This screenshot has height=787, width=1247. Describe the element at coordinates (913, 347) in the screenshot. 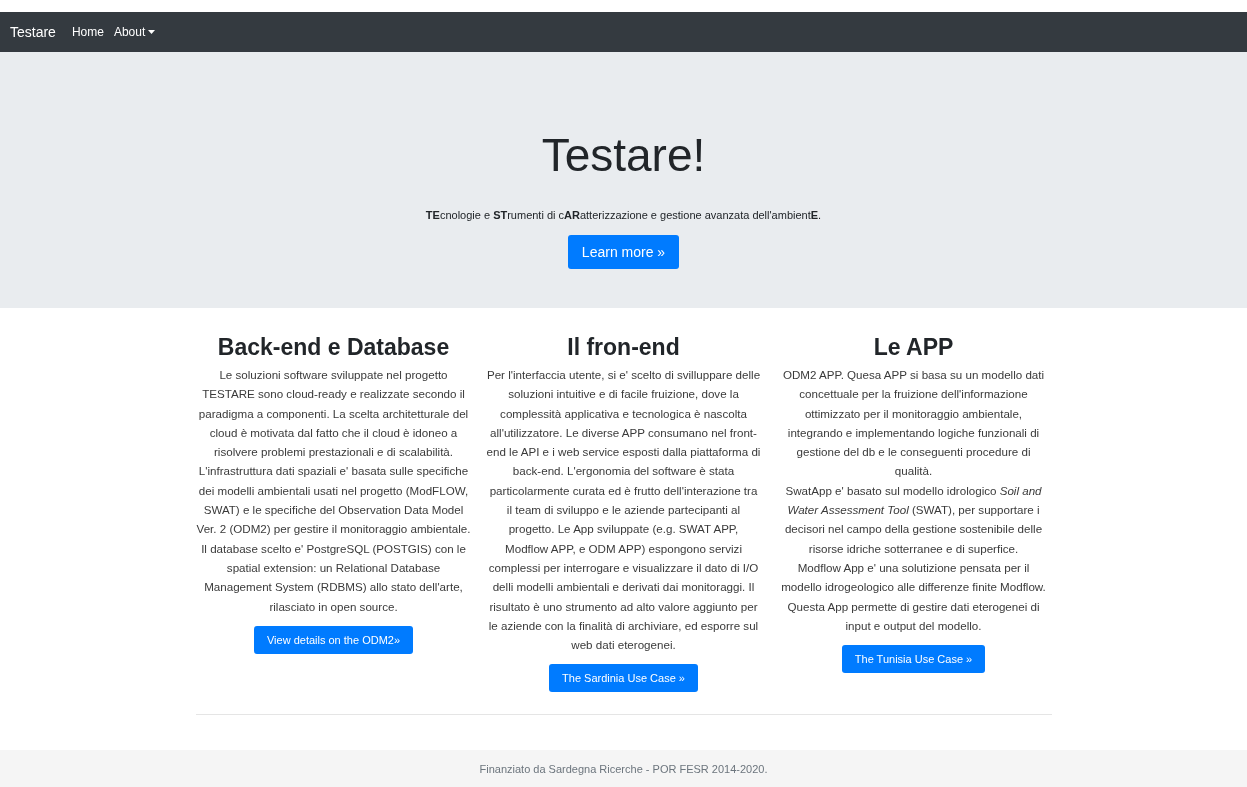

I see `section-heading: Le APP` at that location.